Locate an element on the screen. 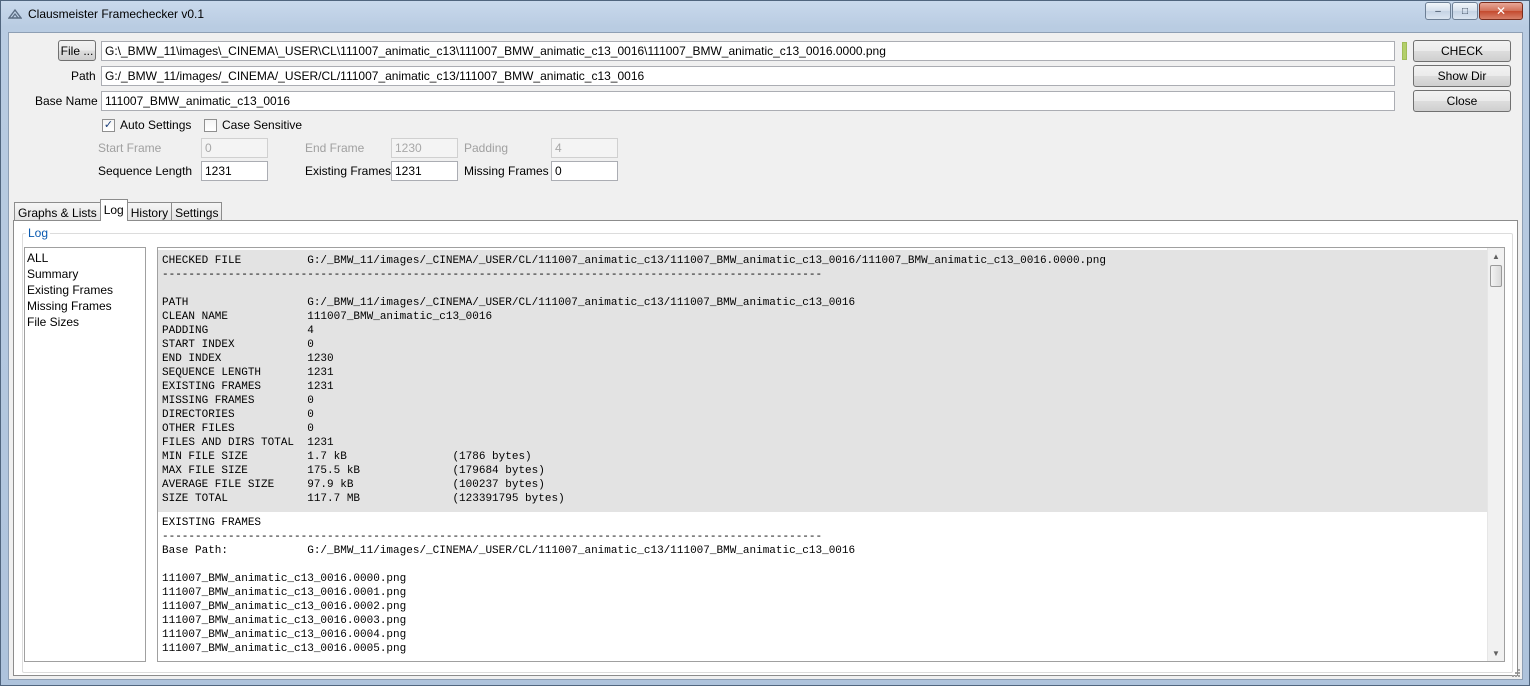 Image resolution: width=1530 pixels, height=686 pixels. check-button: CHECK is located at coordinates (1462, 51).